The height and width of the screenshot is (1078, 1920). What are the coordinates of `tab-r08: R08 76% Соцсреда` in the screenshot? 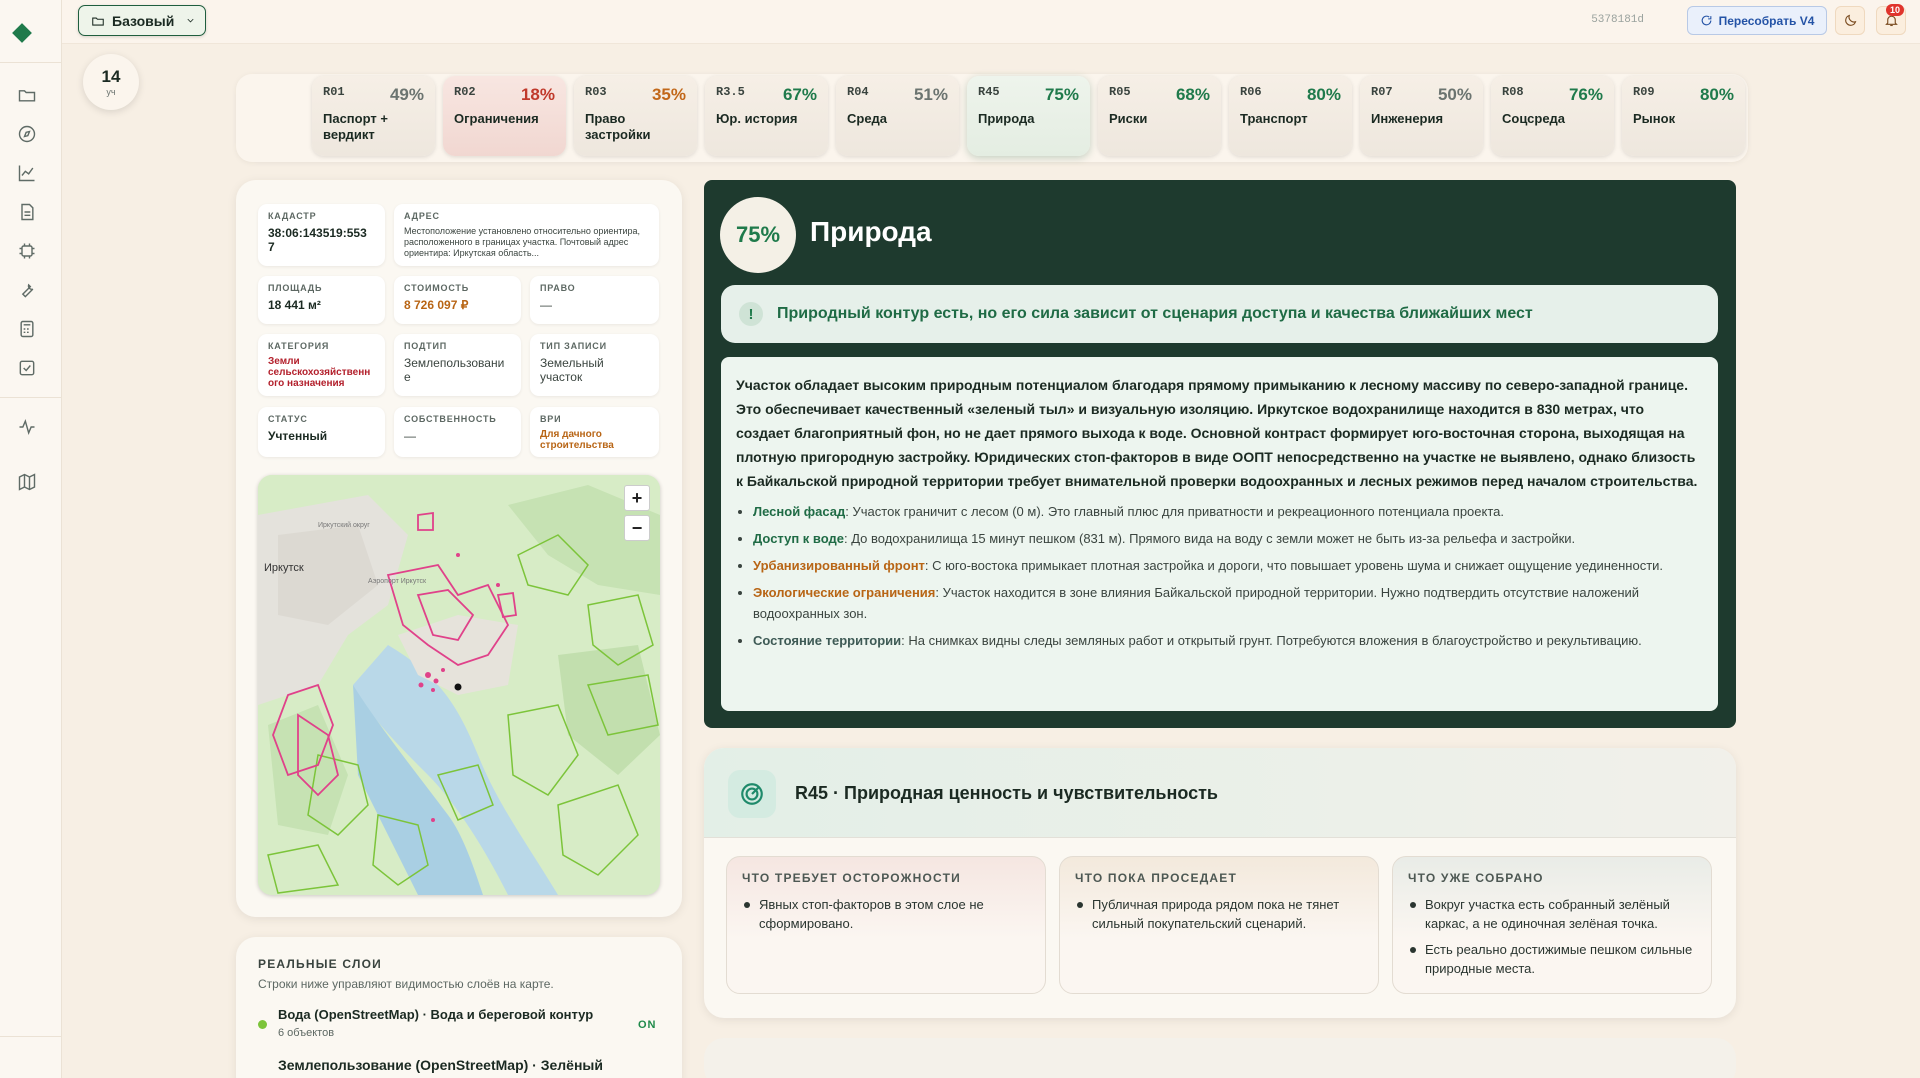 It's located at (1552, 116).